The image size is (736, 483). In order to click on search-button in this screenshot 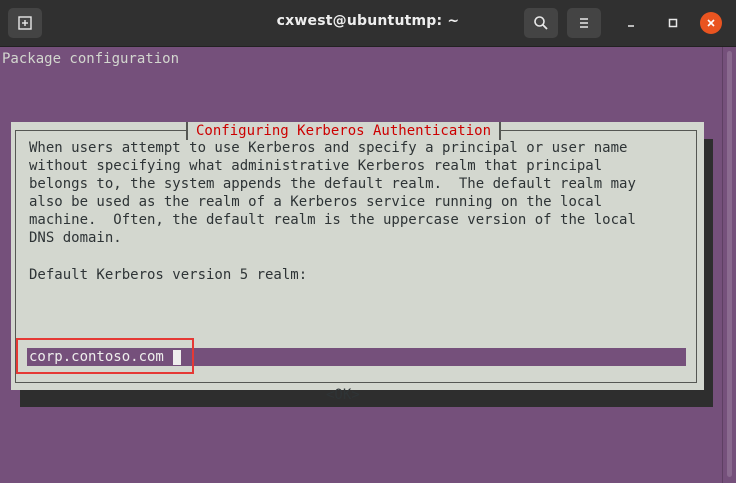, I will do `click(541, 23)`.